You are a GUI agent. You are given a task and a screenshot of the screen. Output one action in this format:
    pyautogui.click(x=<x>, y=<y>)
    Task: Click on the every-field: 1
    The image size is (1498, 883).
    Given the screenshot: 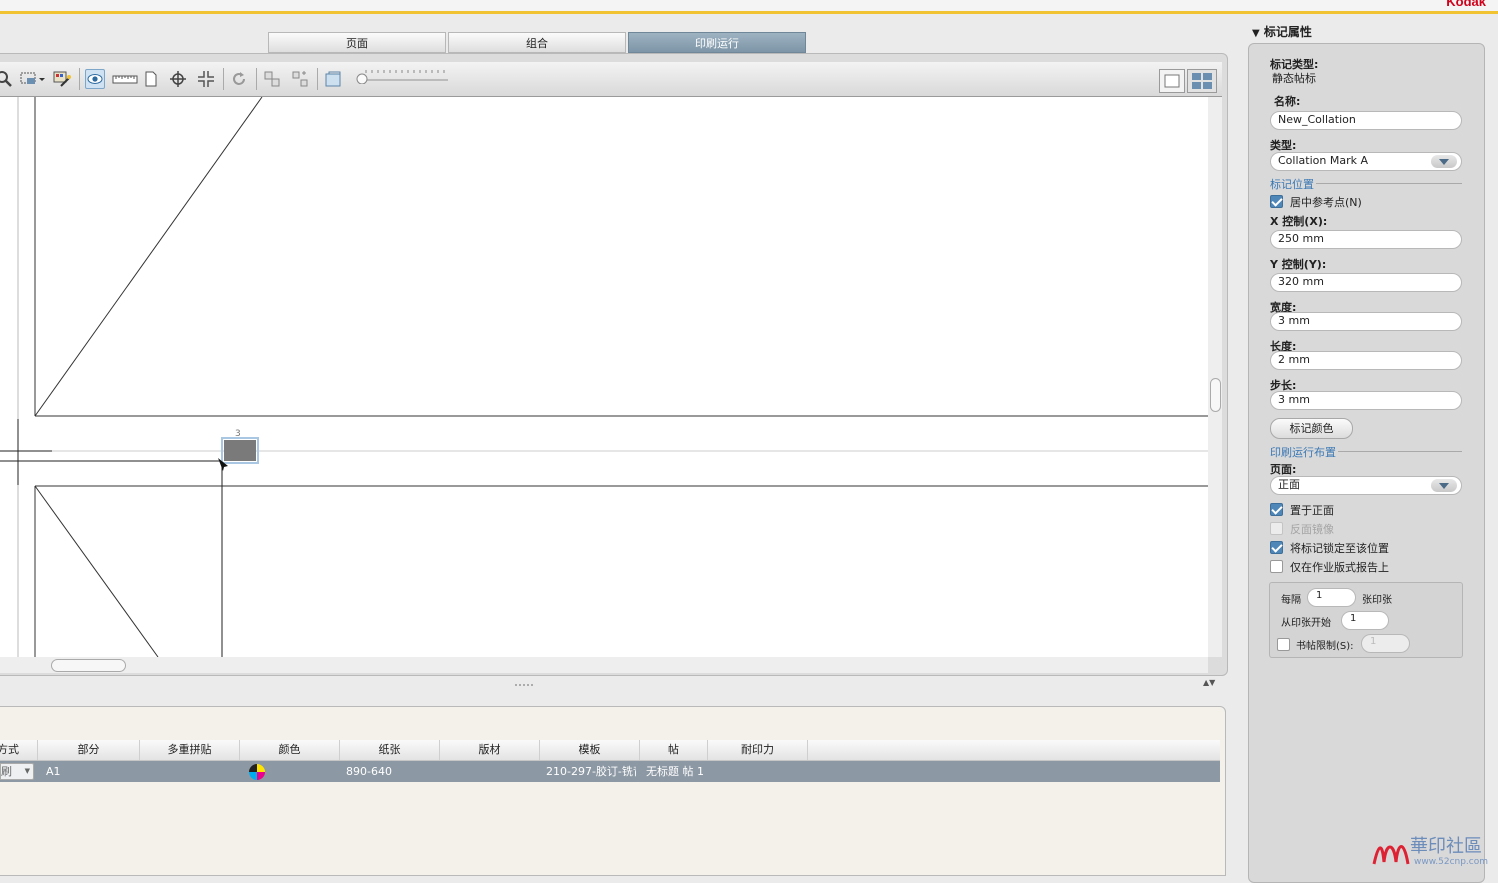 What is the action you would take?
    pyautogui.click(x=1331, y=597)
    